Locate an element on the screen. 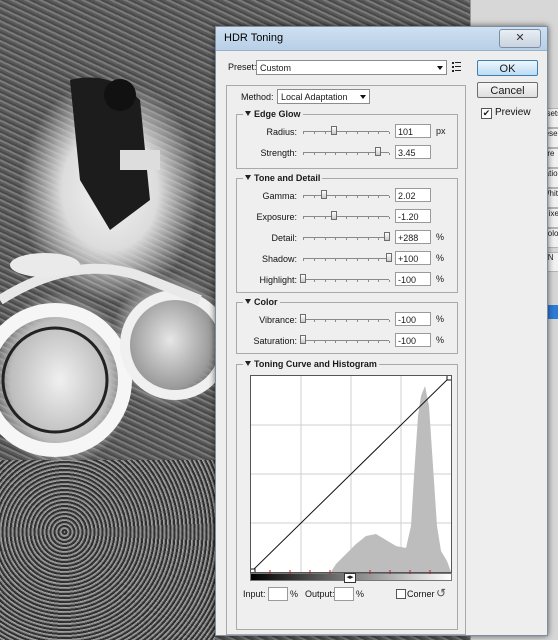 This screenshot has width=558, height=640. exposure-label: Exposure: is located at coordinates (276, 217).